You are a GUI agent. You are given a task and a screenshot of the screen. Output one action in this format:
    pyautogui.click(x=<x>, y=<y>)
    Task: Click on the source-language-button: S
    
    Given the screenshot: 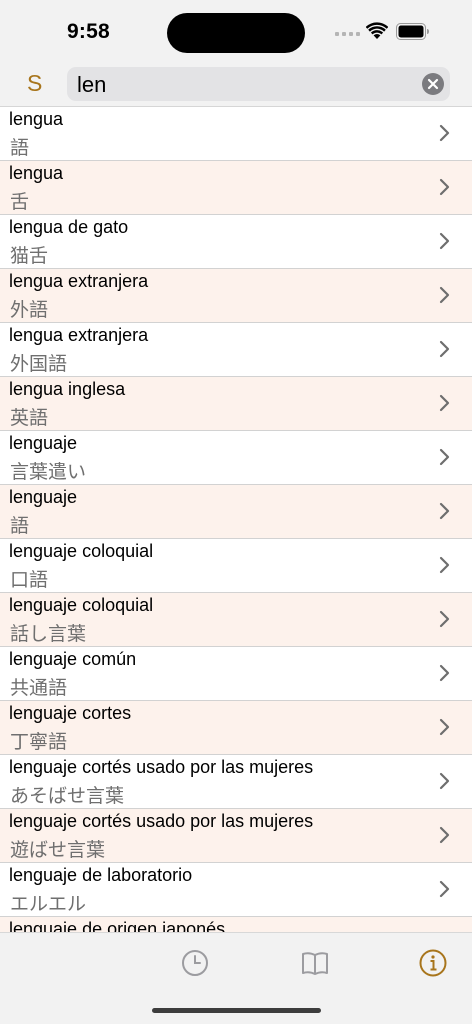 What is the action you would take?
    pyautogui.click(x=34, y=83)
    